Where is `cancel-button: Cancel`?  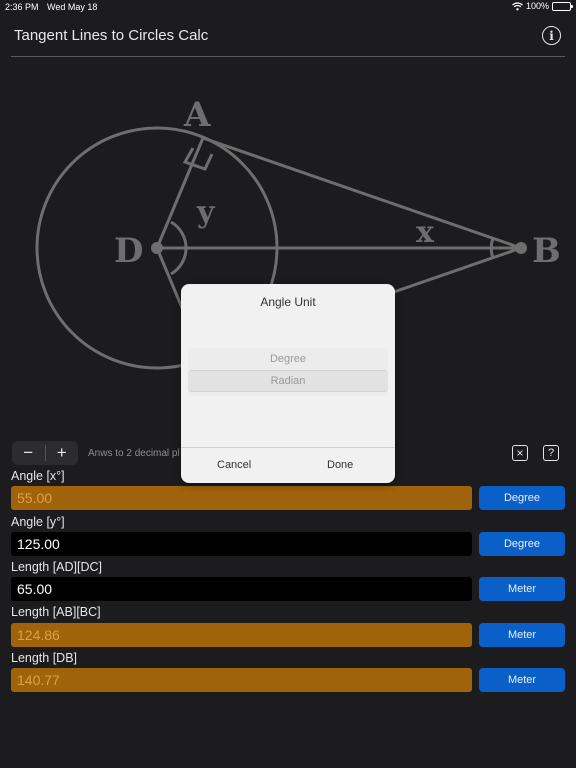
cancel-button: Cancel is located at coordinates (234, 465).